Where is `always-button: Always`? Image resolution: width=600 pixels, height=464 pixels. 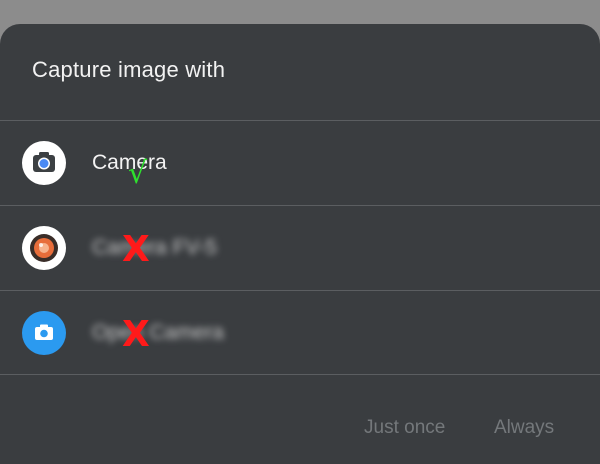
always-button: Always is located at coordinates (524, 431).